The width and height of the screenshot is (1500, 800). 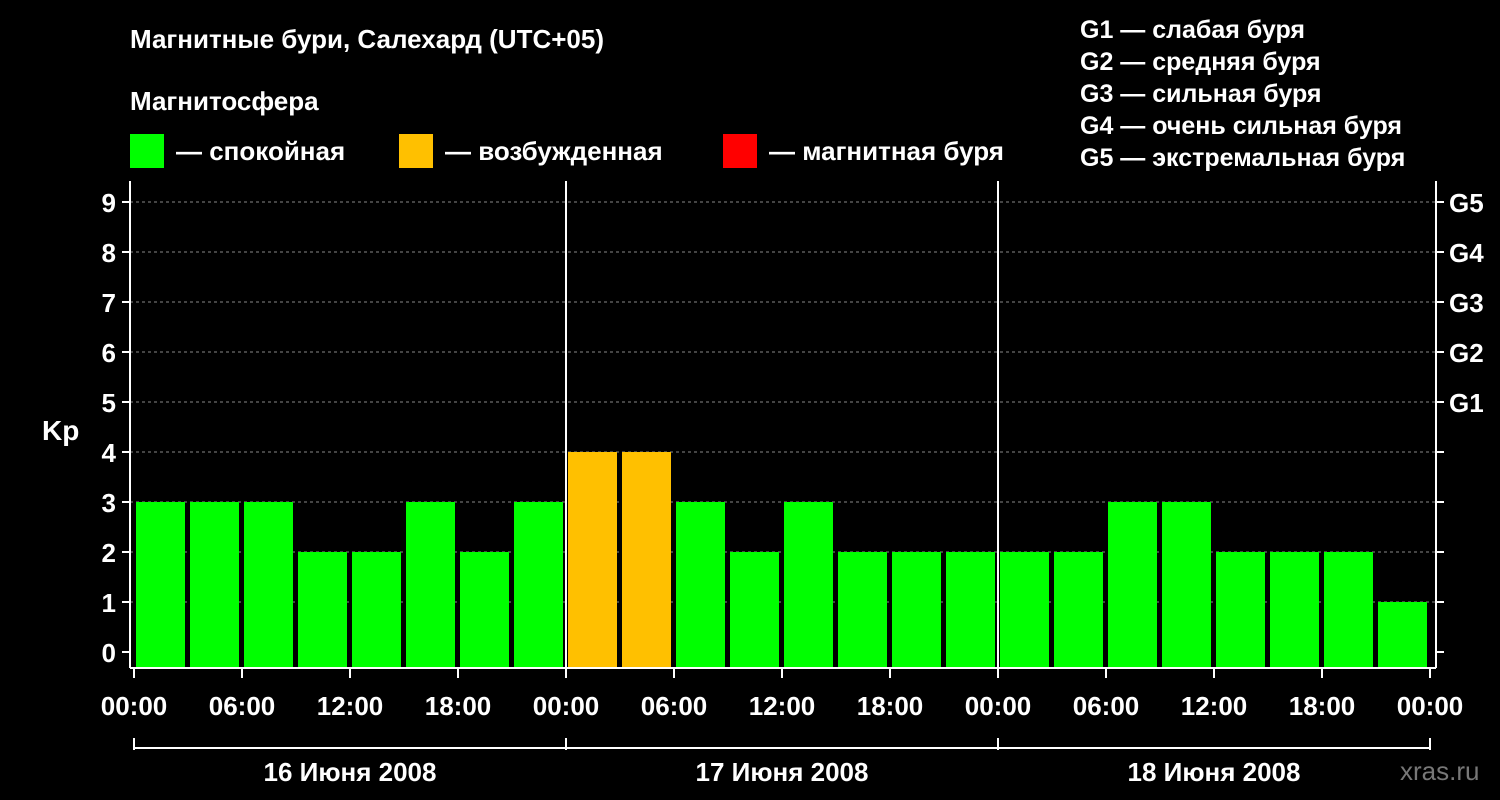 I want to click on y-tick-label: 5, so click(x=109, y=403).